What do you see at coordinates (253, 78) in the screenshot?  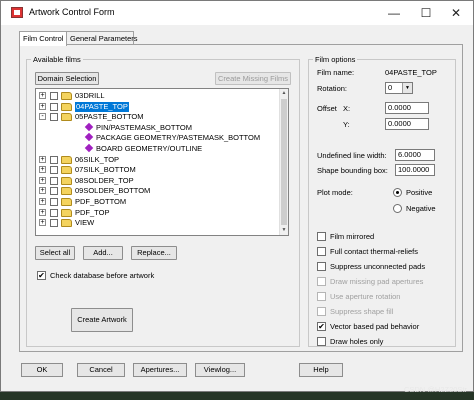 I see `create-missing-films-button: Create Missing Films` at bounding box center [253, 78].